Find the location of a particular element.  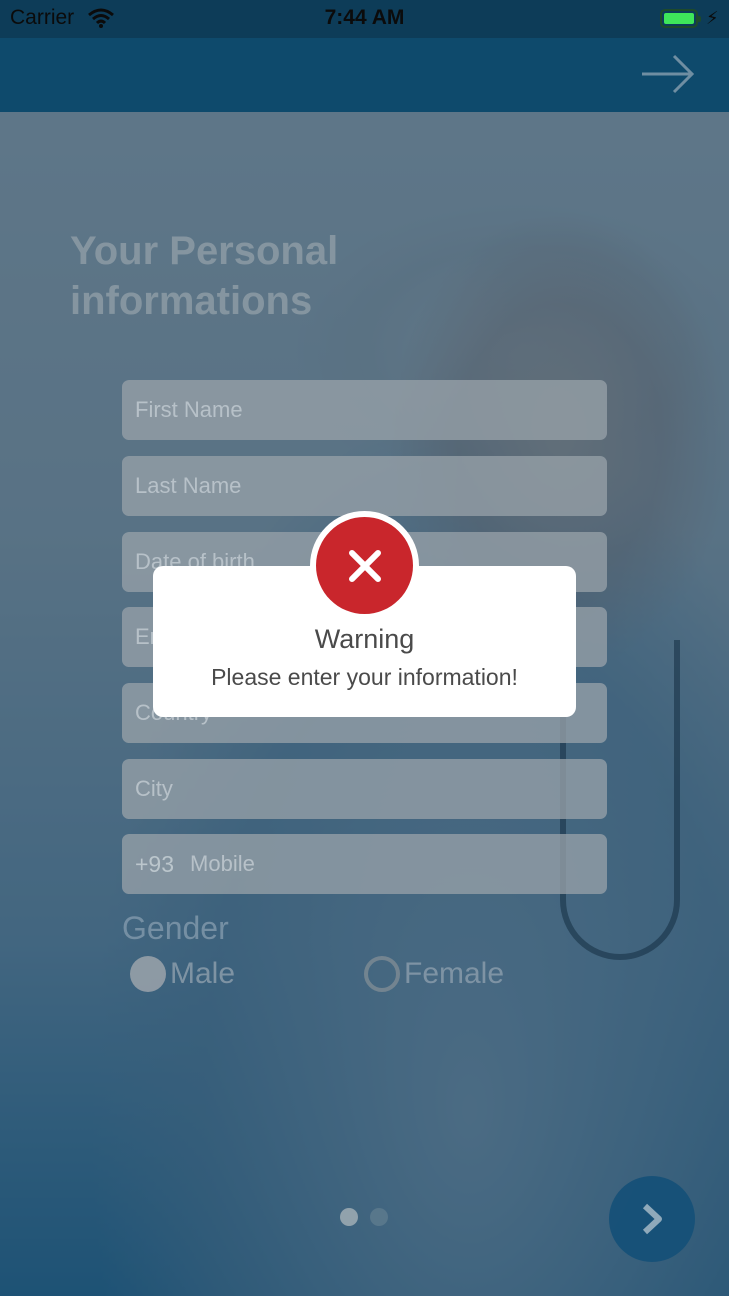

alert-title: Warning is located at coordinates (364, 639).